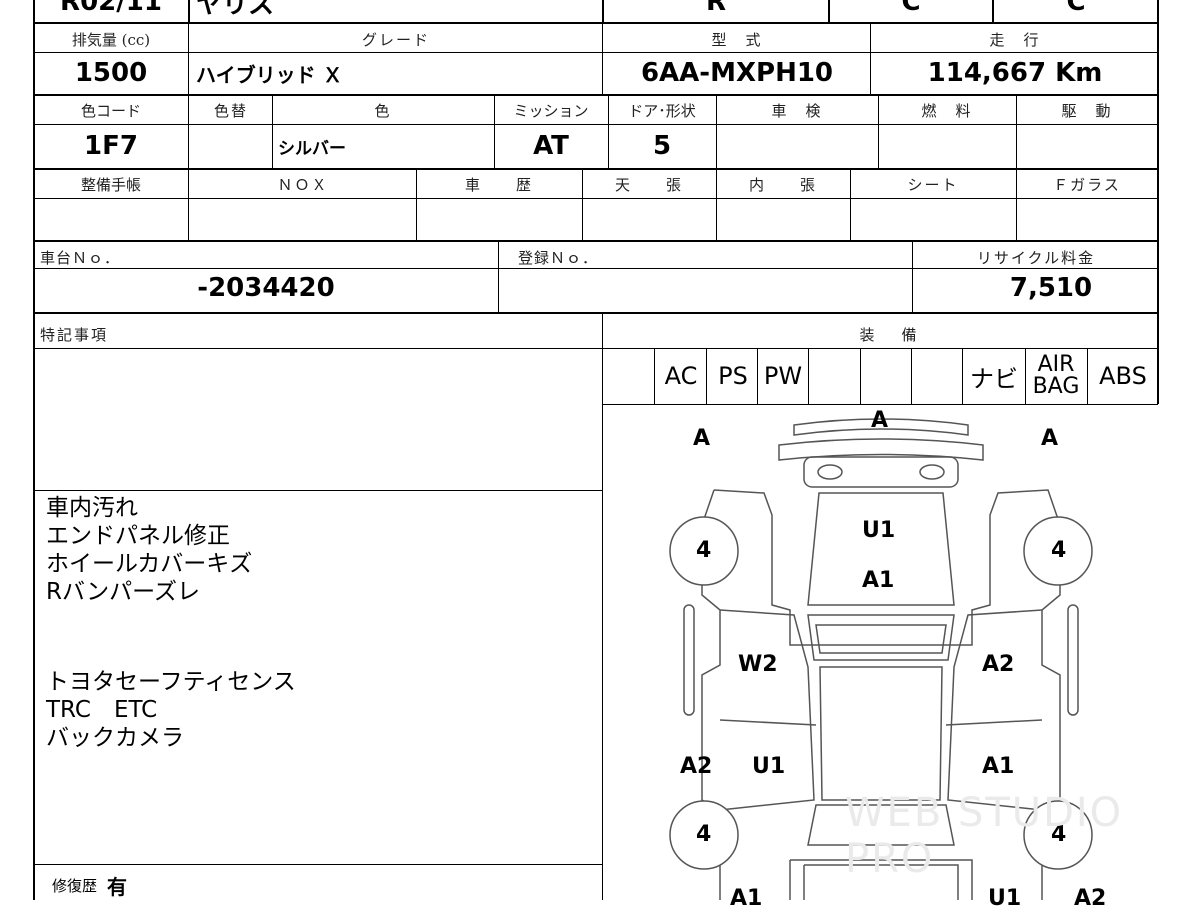 This screenshot has height=911, width=1200. I want to click on repair-history-value: 有, so click(117, 886).